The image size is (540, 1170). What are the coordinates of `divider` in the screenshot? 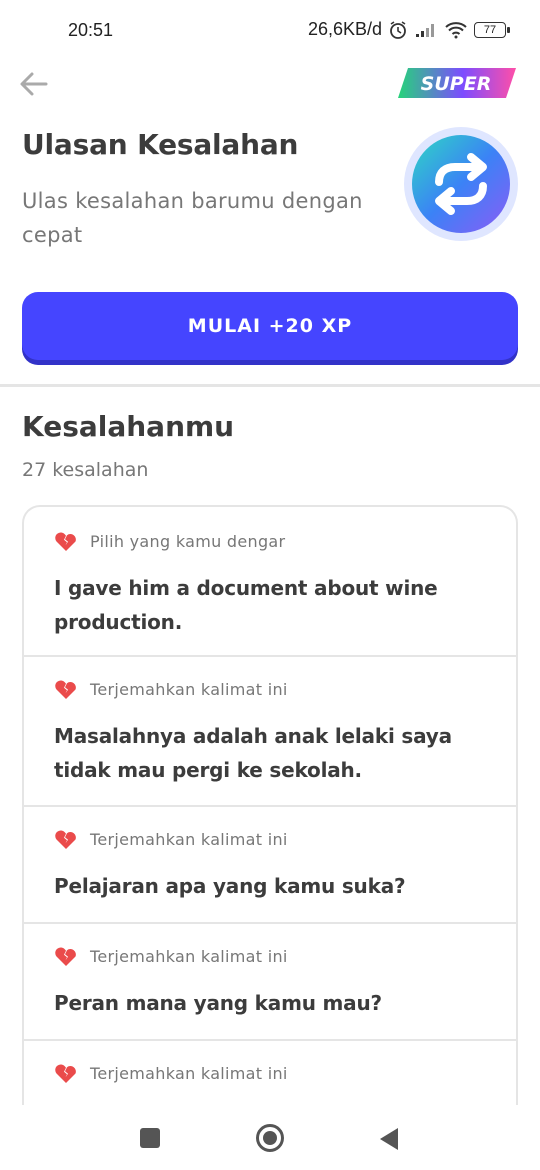 It's located at (270, 385).